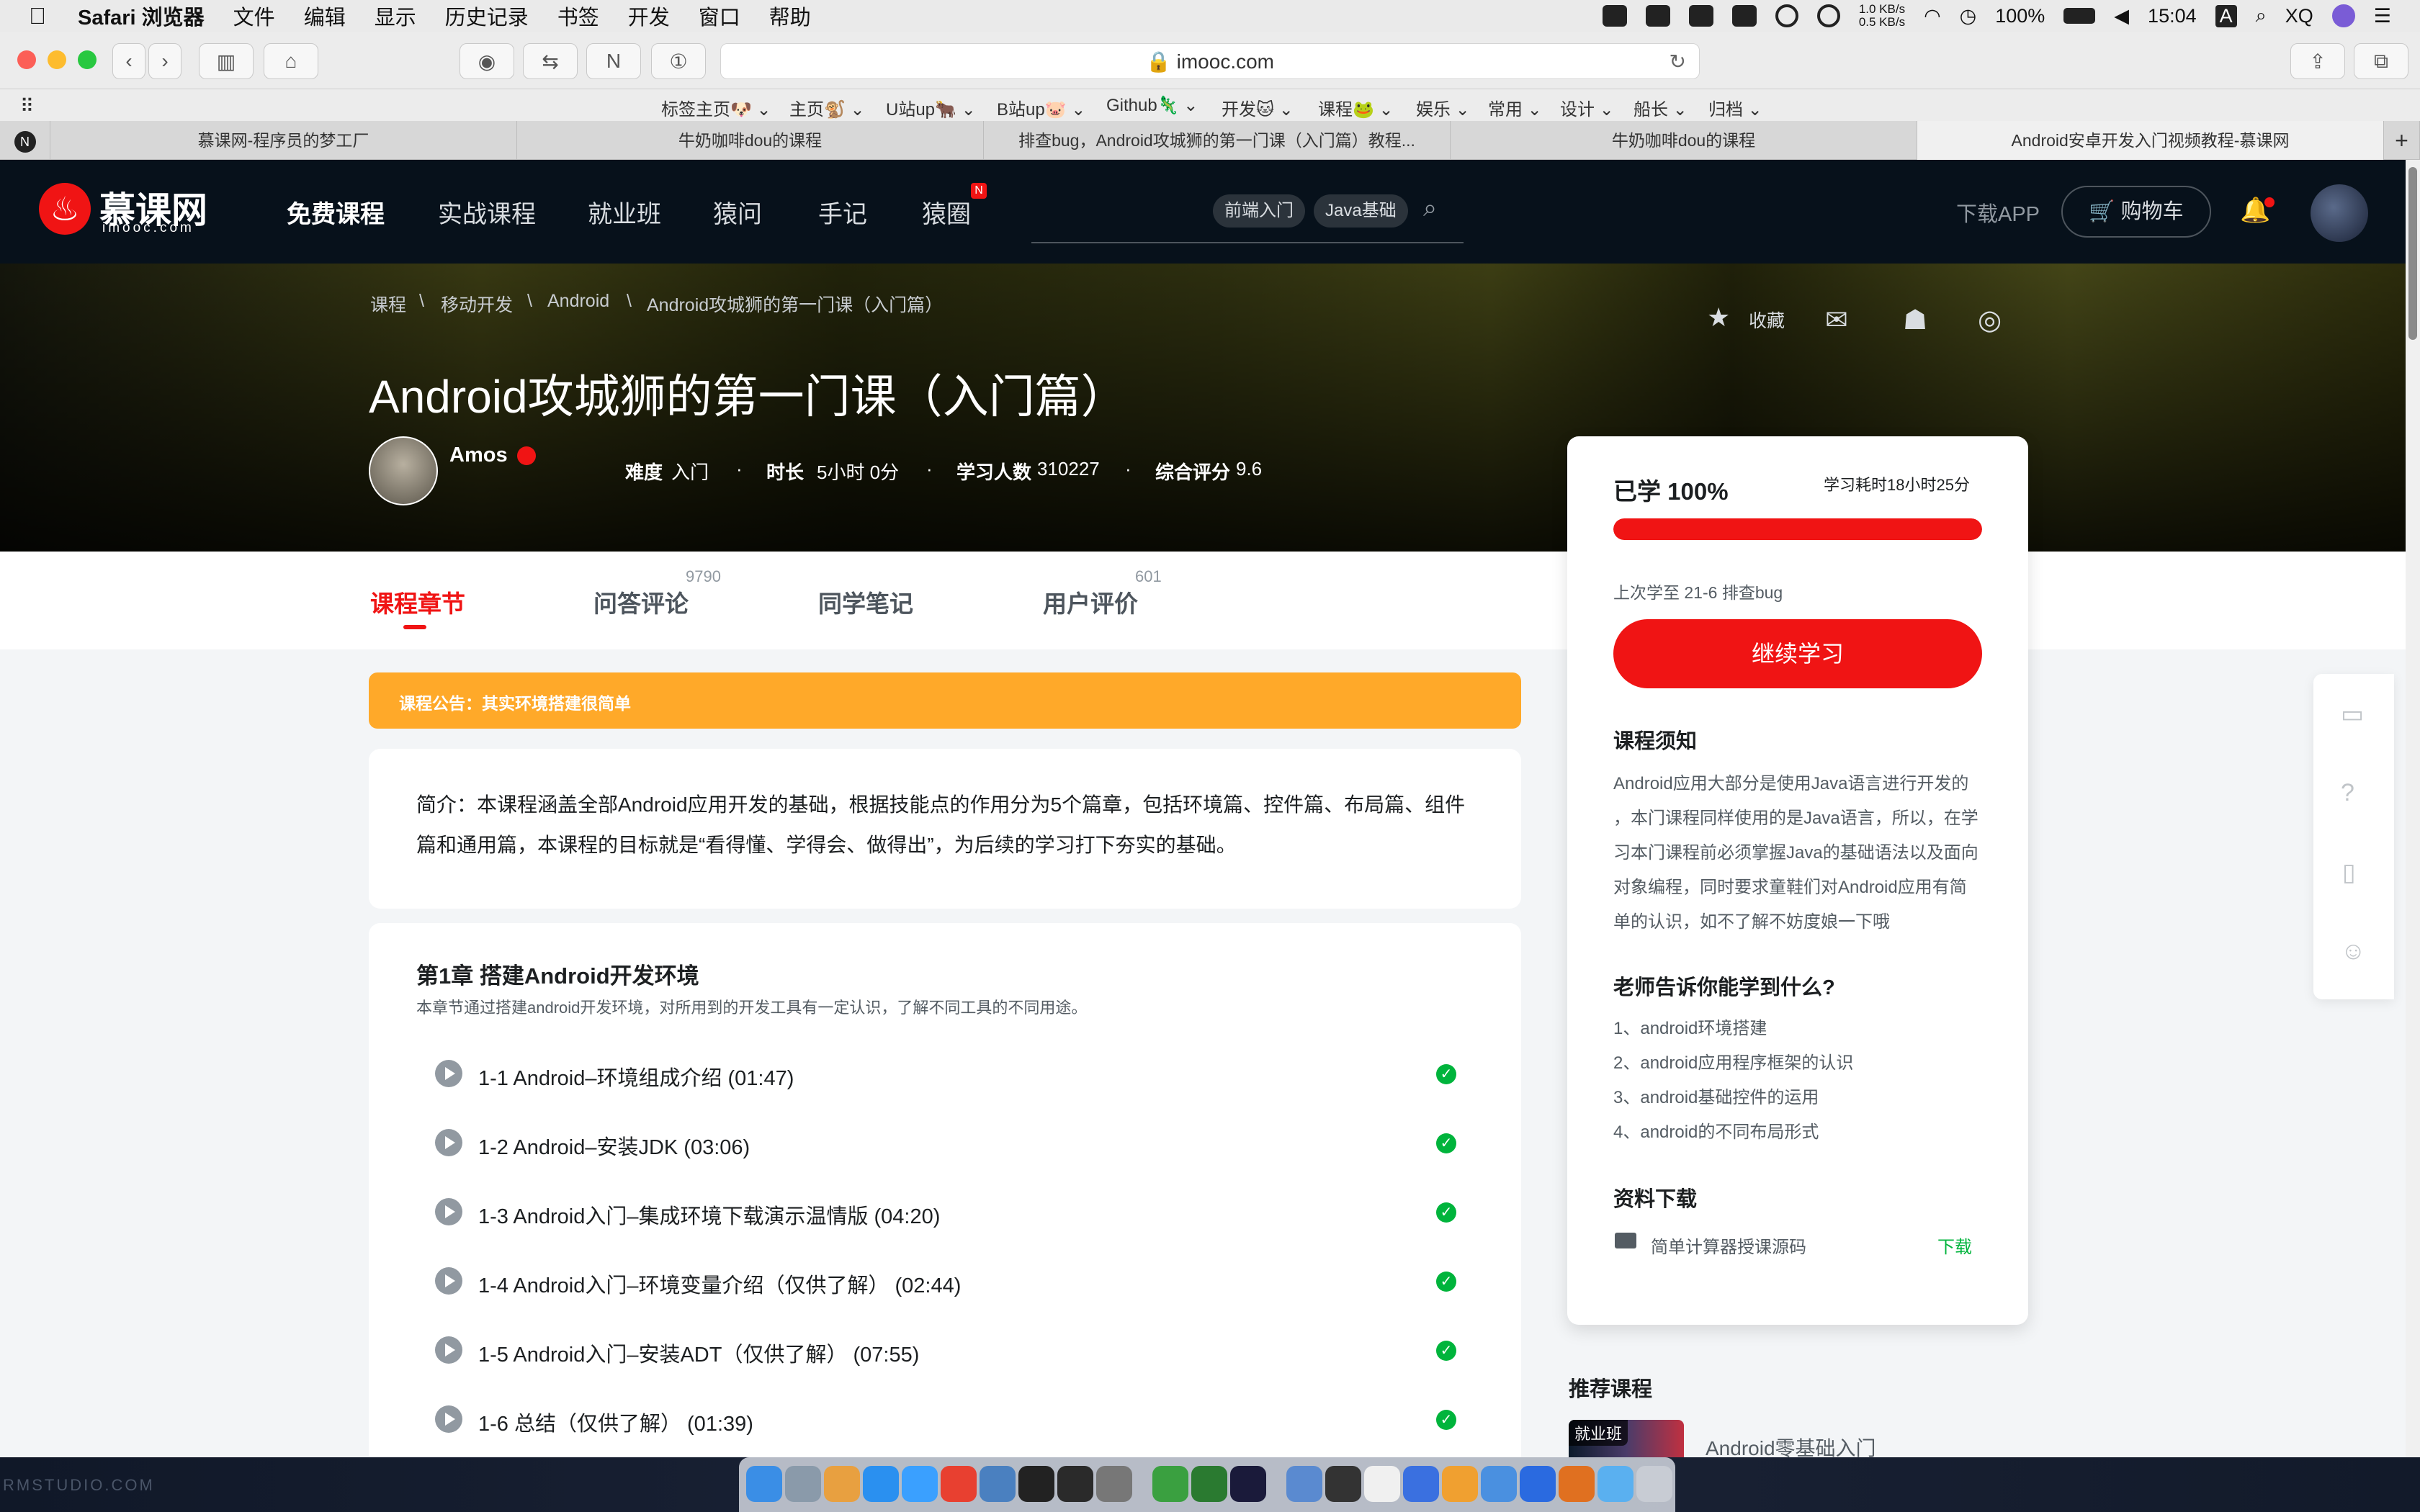 The width and height of the screenshot is (2420, 1512). Describe the element at coordinates (615, 1422) in the screenshot. I see `lesson-item: 1-6 总结（仅供了解） (01:39)` at that location.